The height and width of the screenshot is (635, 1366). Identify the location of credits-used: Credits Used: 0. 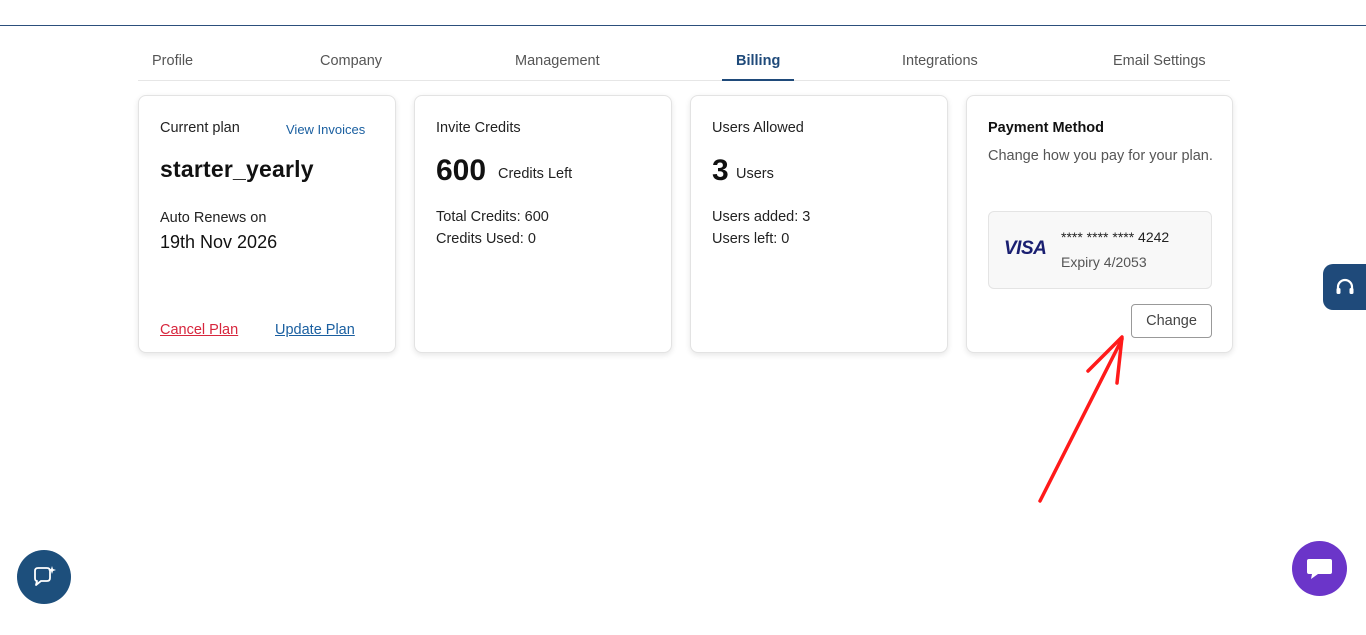
(486, 239).